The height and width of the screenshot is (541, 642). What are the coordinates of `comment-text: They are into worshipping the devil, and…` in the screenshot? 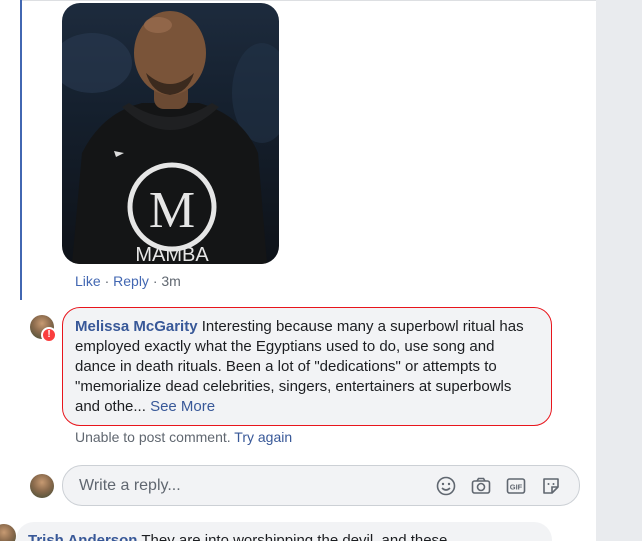 It's located at (294, 536).